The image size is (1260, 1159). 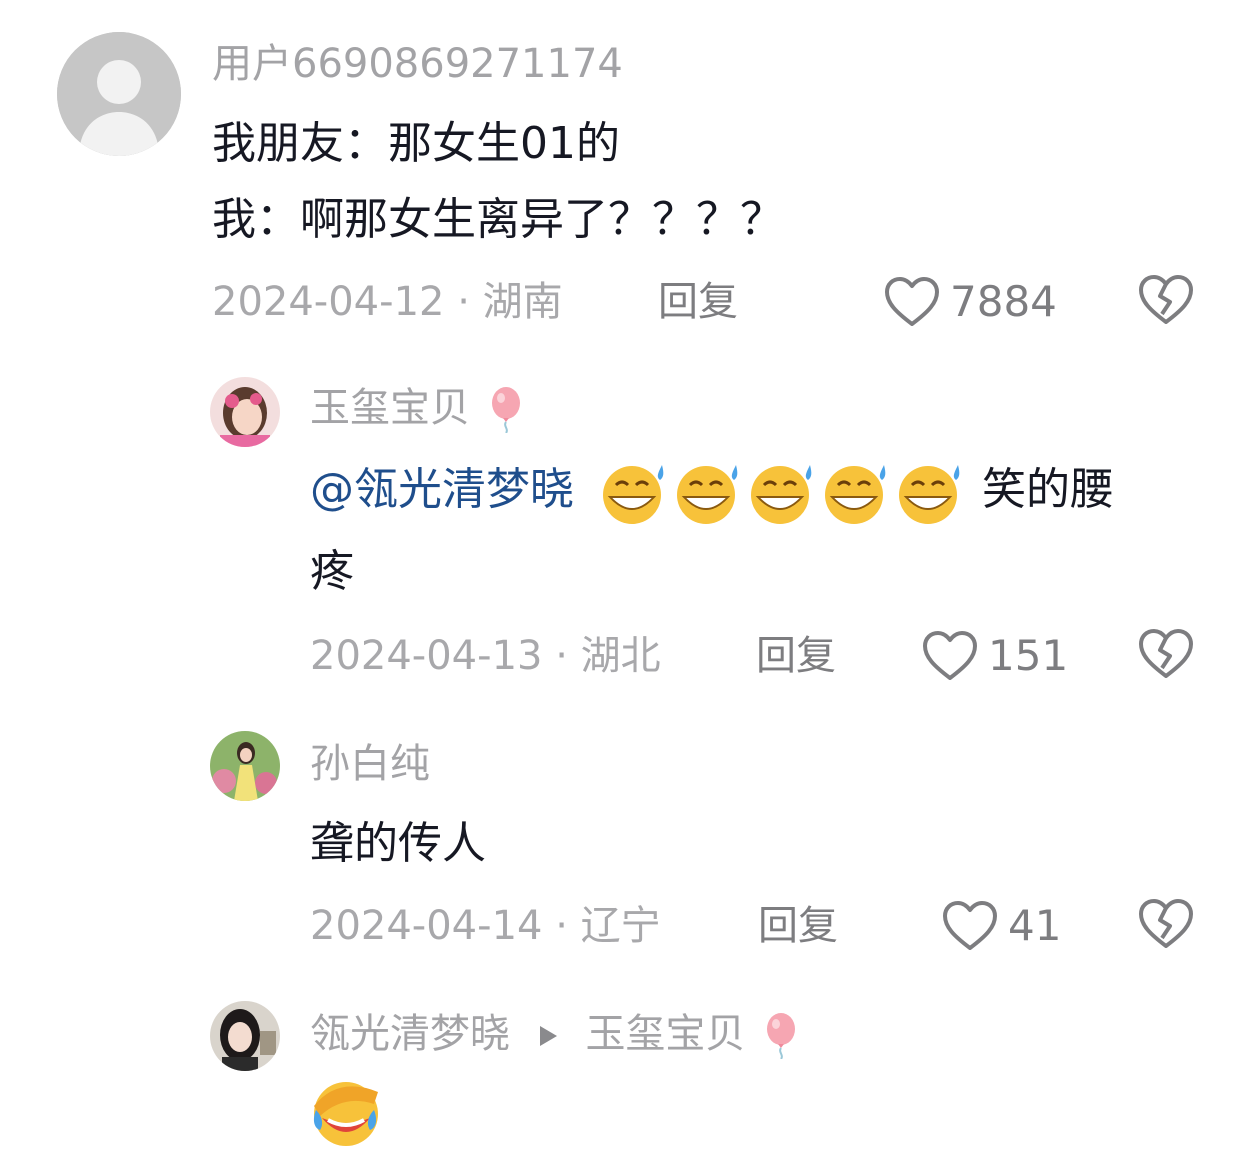 I want to click on comment-date: 2024-04-13, so click(x=426, y=656).